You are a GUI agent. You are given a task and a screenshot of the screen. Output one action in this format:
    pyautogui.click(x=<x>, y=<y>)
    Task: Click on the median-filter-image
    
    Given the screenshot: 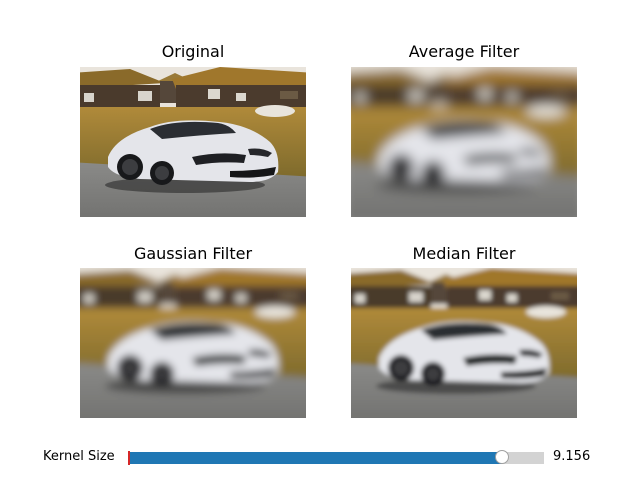 What is the action you would take?
    pyautogui.click(x=464, y=343)
    